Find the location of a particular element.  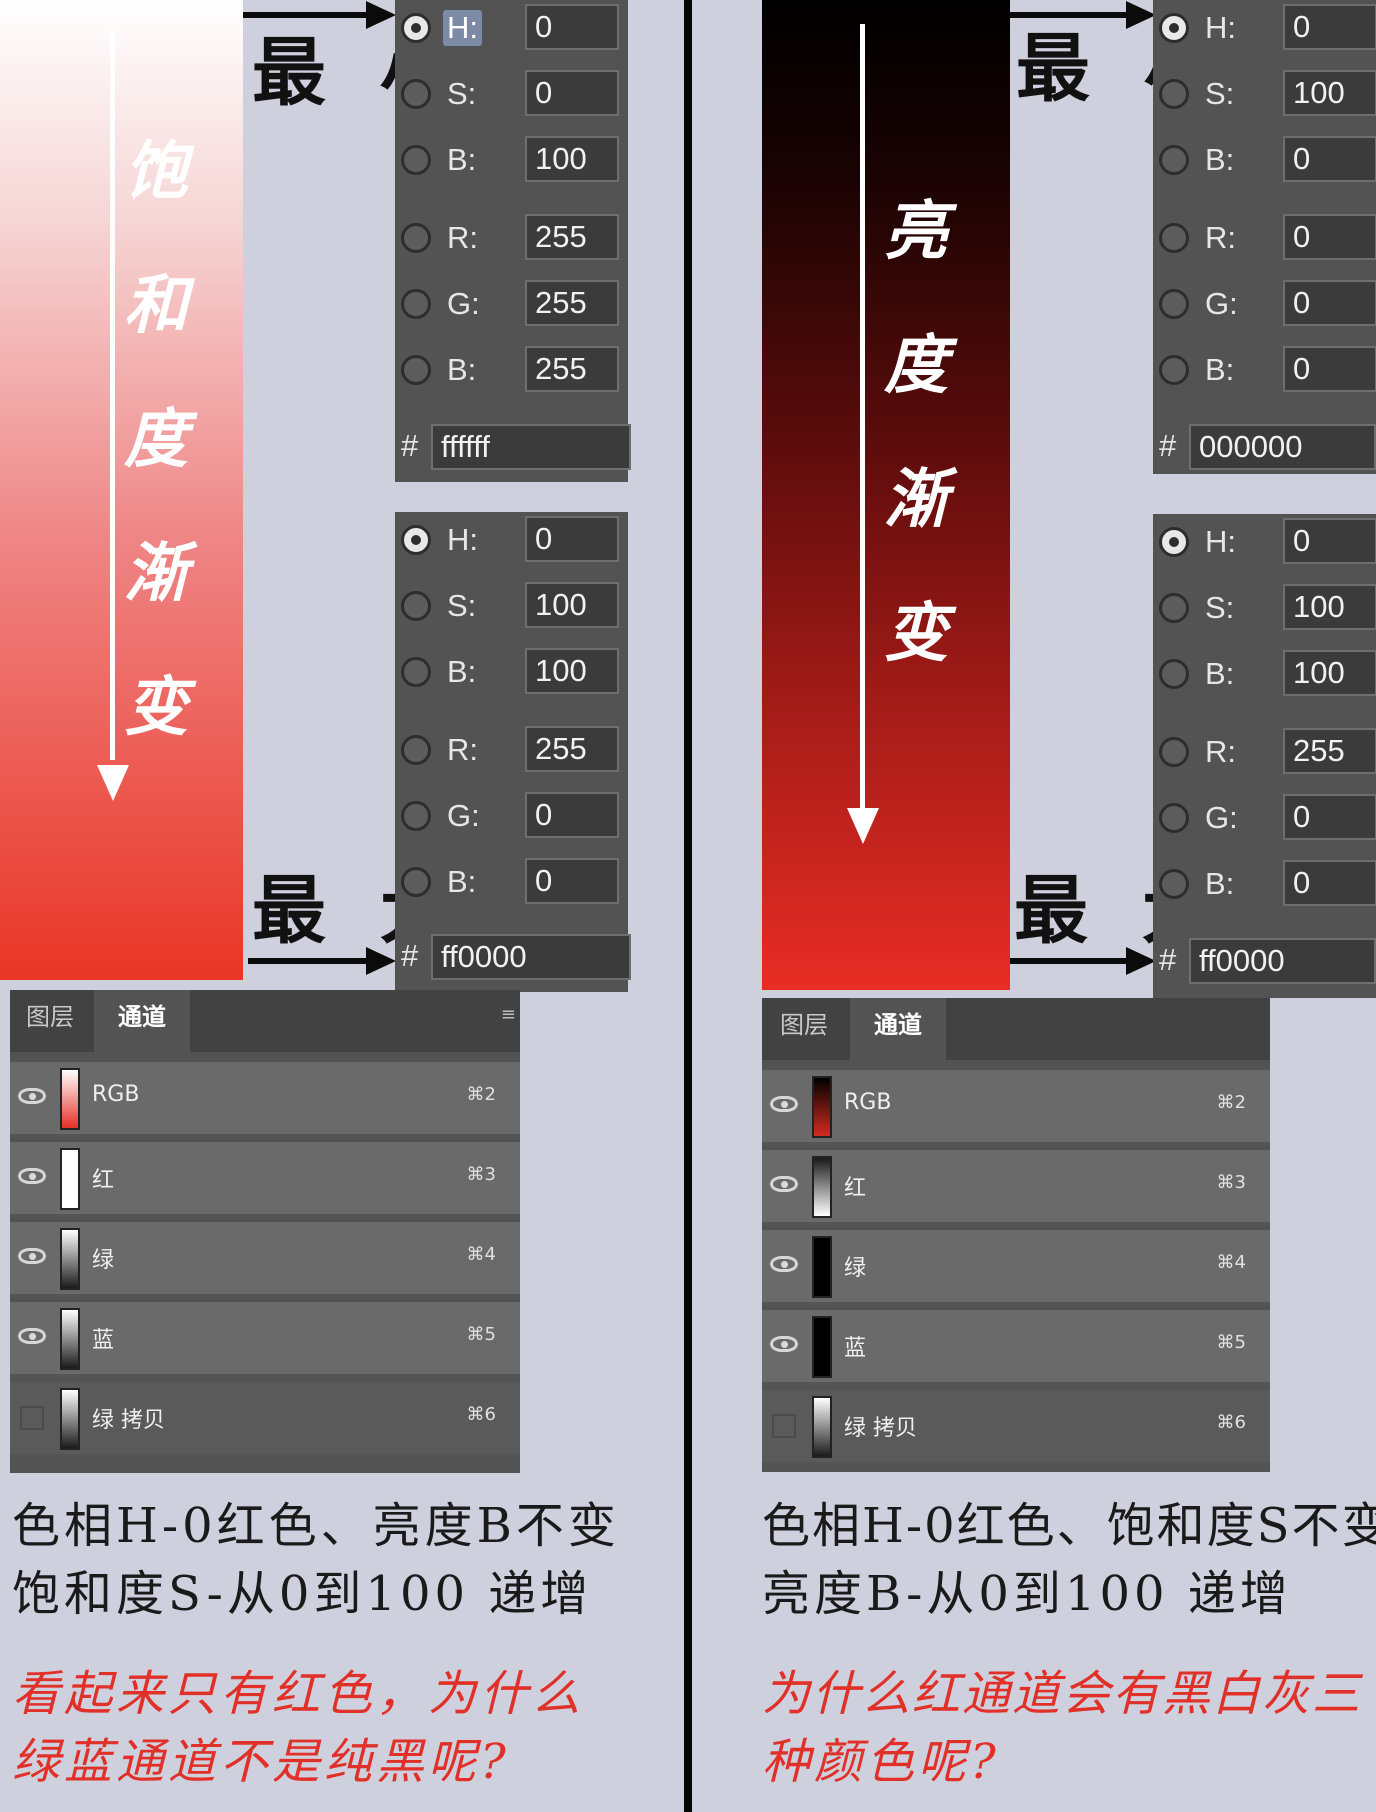

picker-row-b: B: 0 is located at coordinates (1264, 161).